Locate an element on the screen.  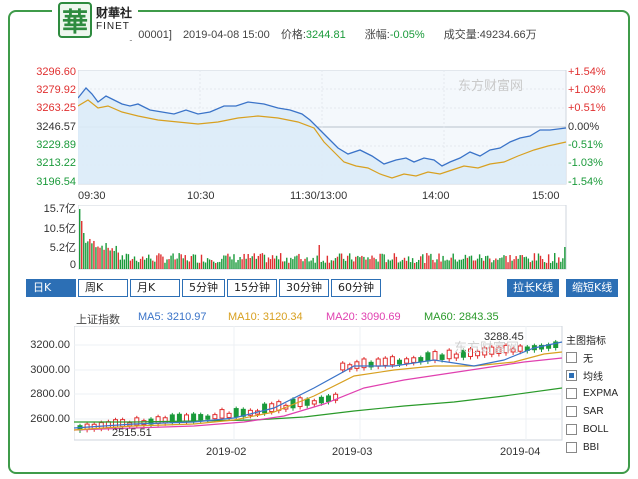
tab-month-k: 月K is located at coordinates (155, 288).